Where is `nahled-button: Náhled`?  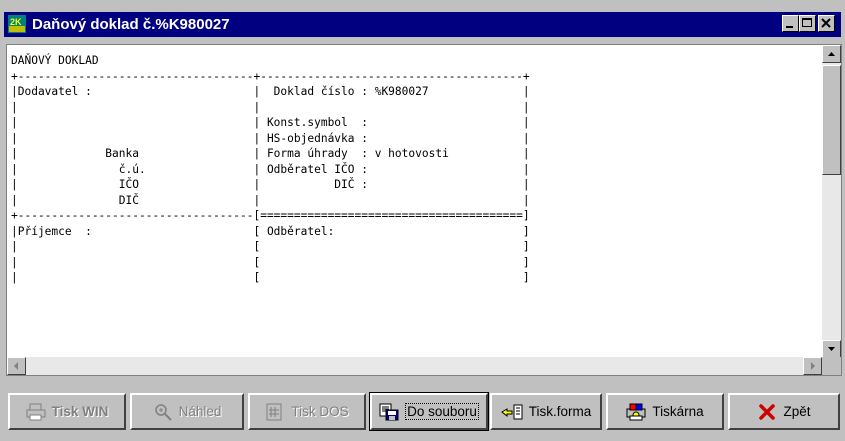 nahled-button: Náhled is located at coordinates (187, 411).